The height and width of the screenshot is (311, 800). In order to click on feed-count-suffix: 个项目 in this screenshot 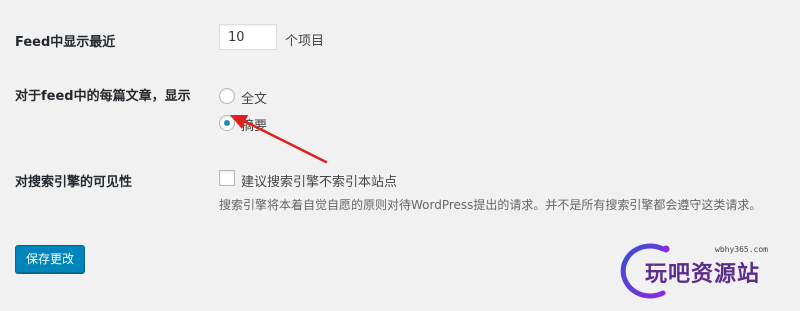, I will do `click(305, 41)`.